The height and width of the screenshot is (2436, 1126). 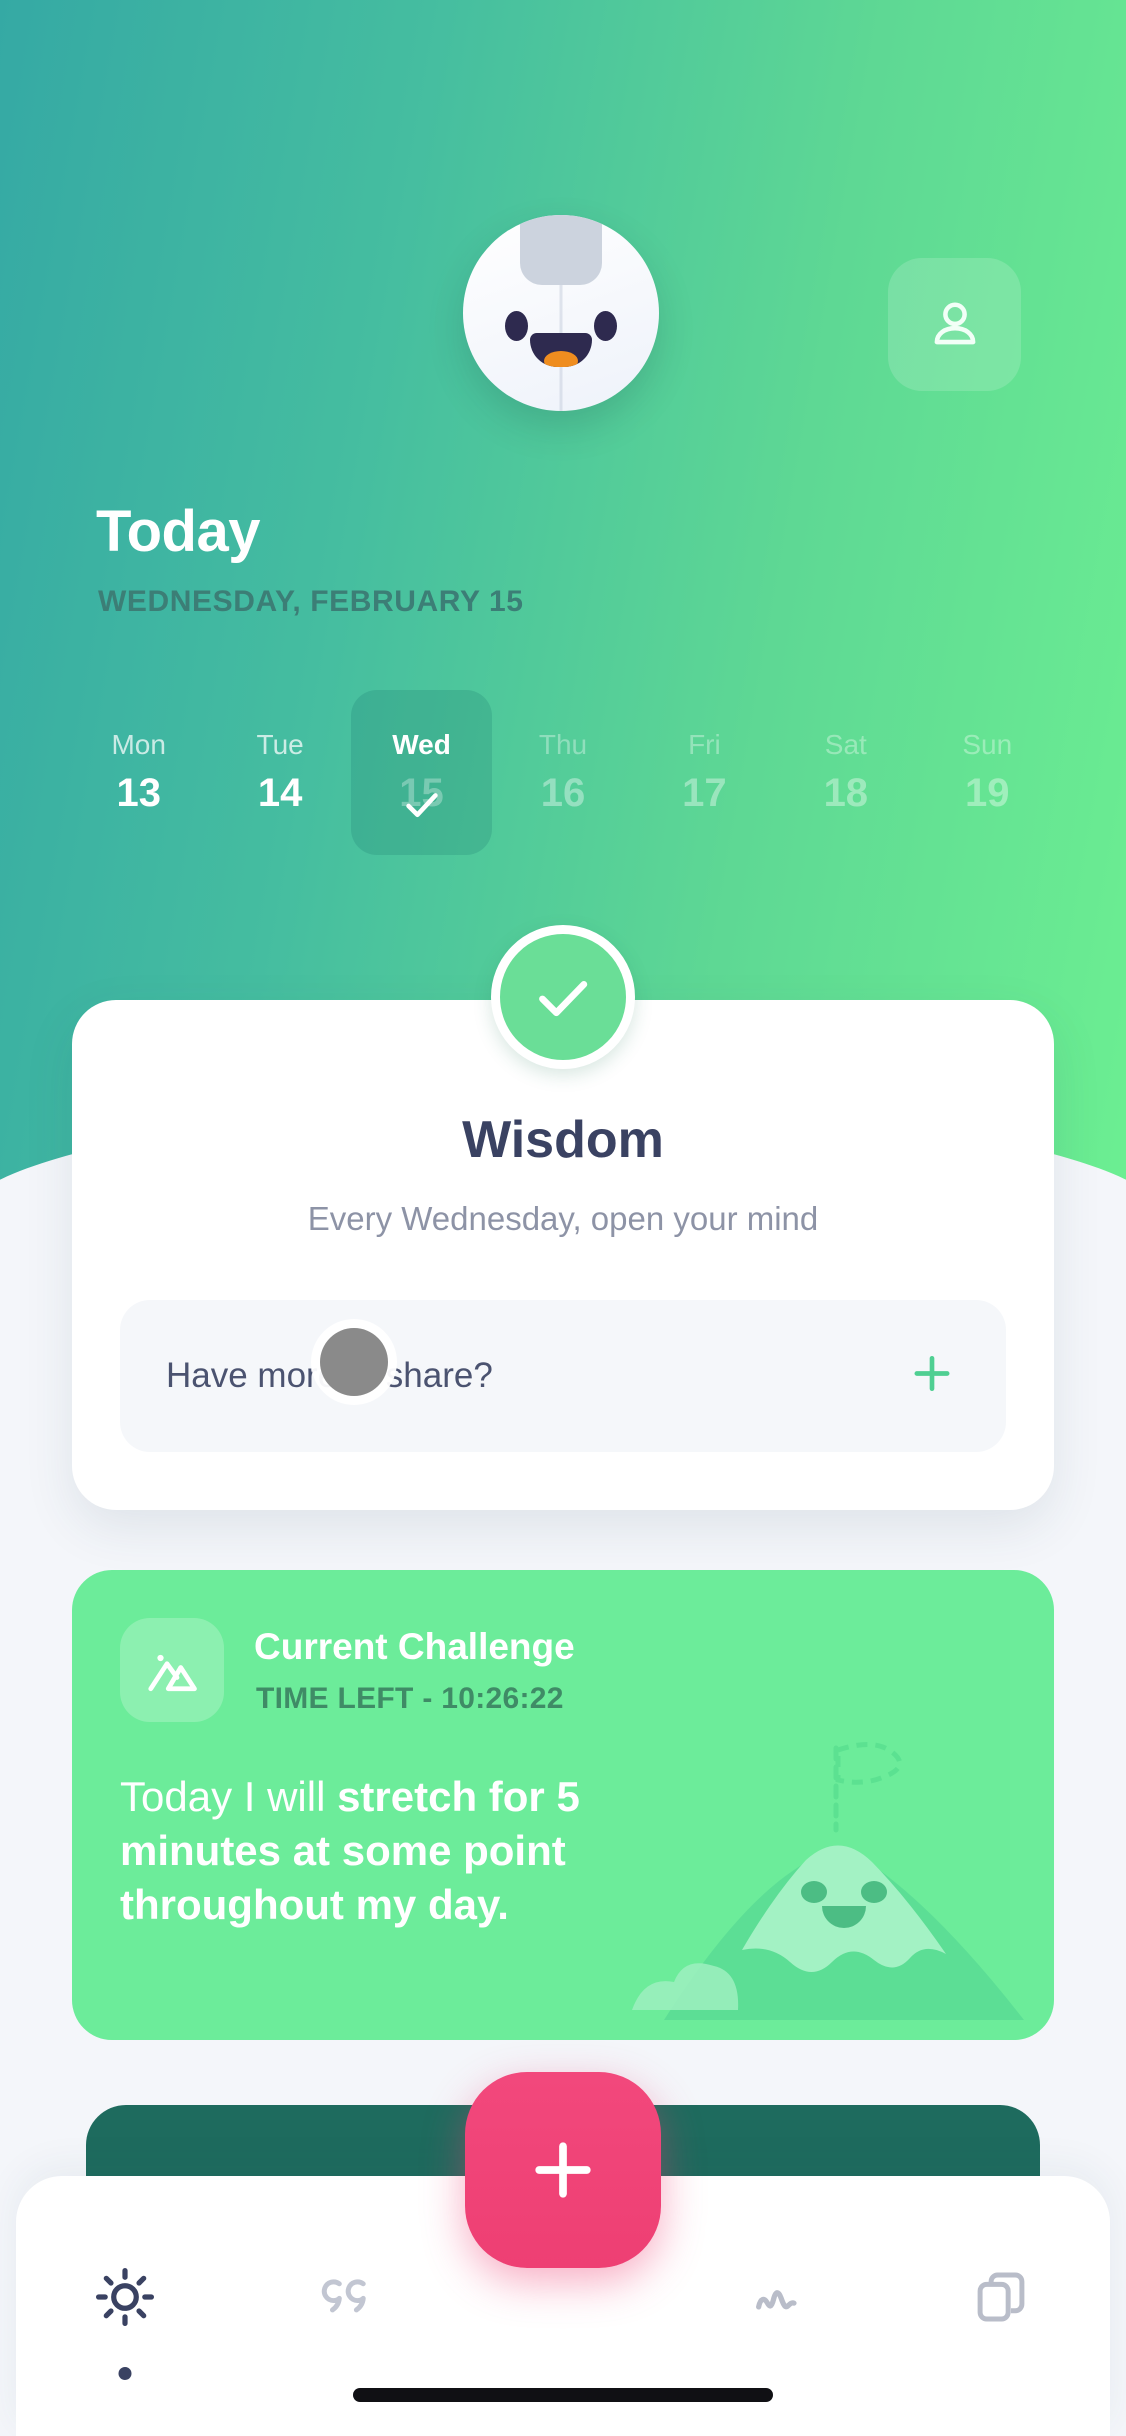 I want to click on profile-button, so click(x=954, y=324).